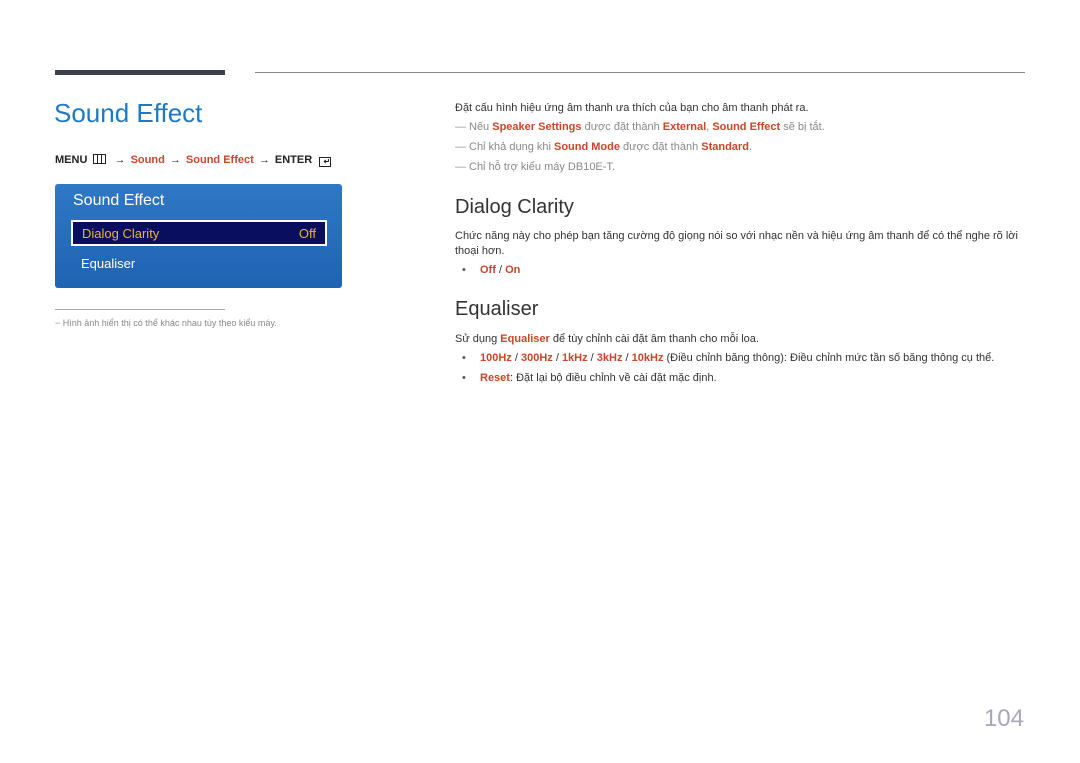 This screenshot has width=1080, height=763. Describe the element at coordinates (525, 339) in the screenshot. I see `highlight: Equaliser` at that location.